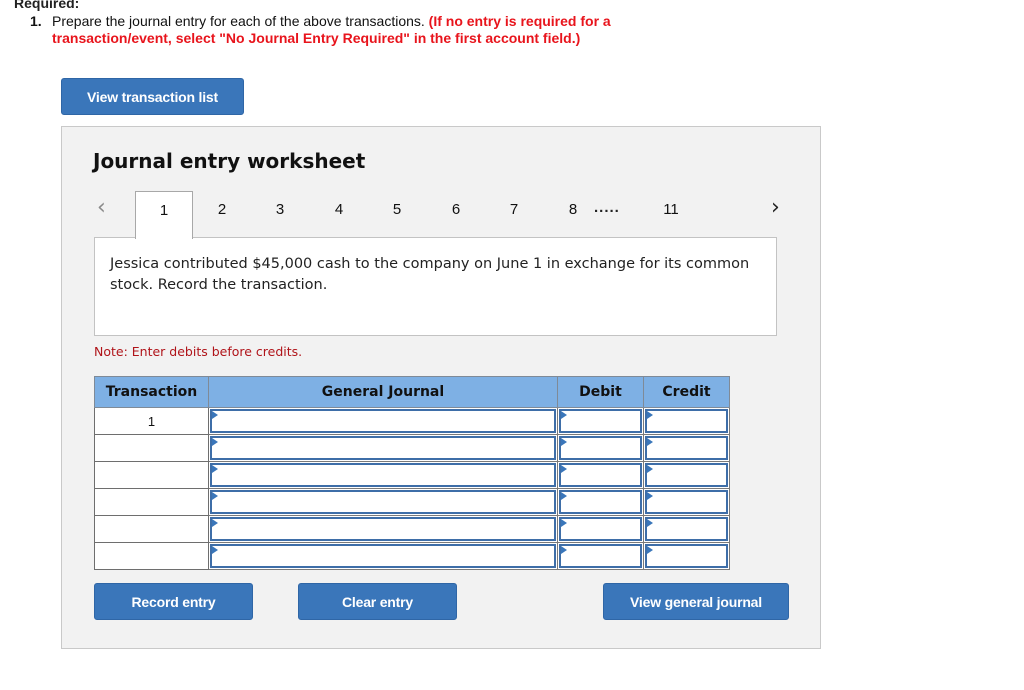 This screenshot has width=1024, height=690. I want to click on chevron-left-icon: ‹, so click(101, 208).